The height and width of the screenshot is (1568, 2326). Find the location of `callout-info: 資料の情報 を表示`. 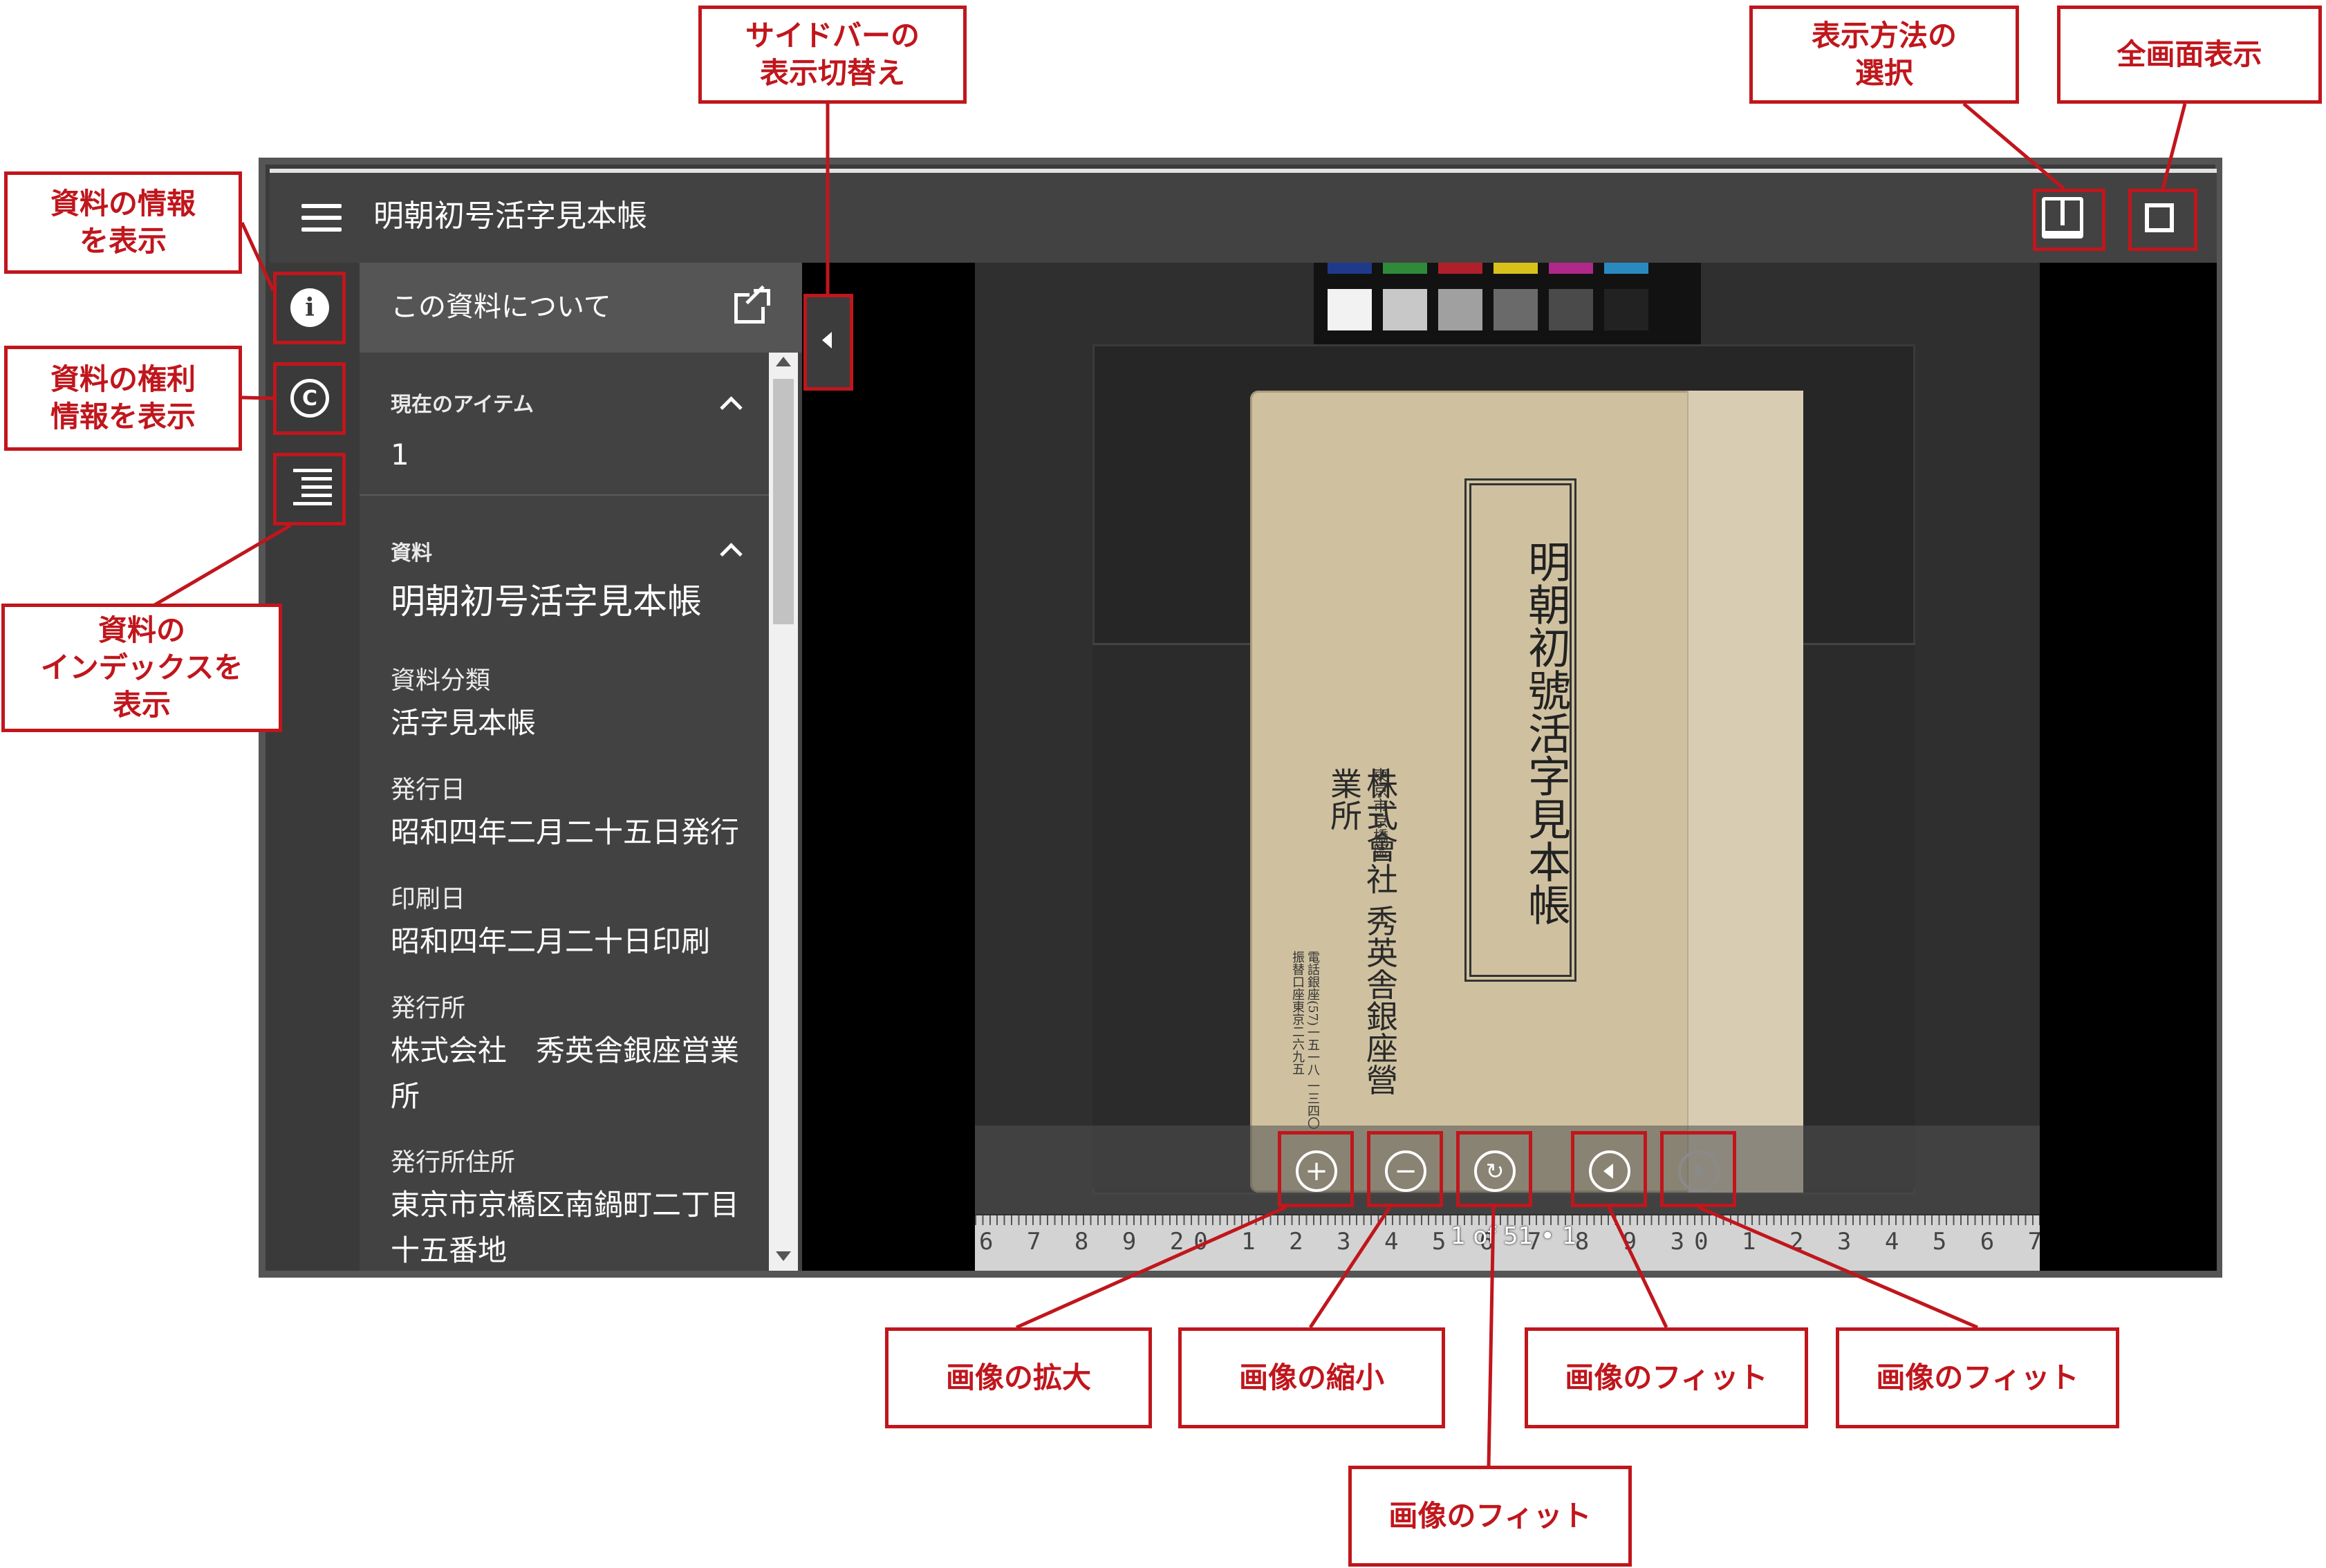

callout-info: 資料の情報 を表示 is located at coordinates (123, 222).